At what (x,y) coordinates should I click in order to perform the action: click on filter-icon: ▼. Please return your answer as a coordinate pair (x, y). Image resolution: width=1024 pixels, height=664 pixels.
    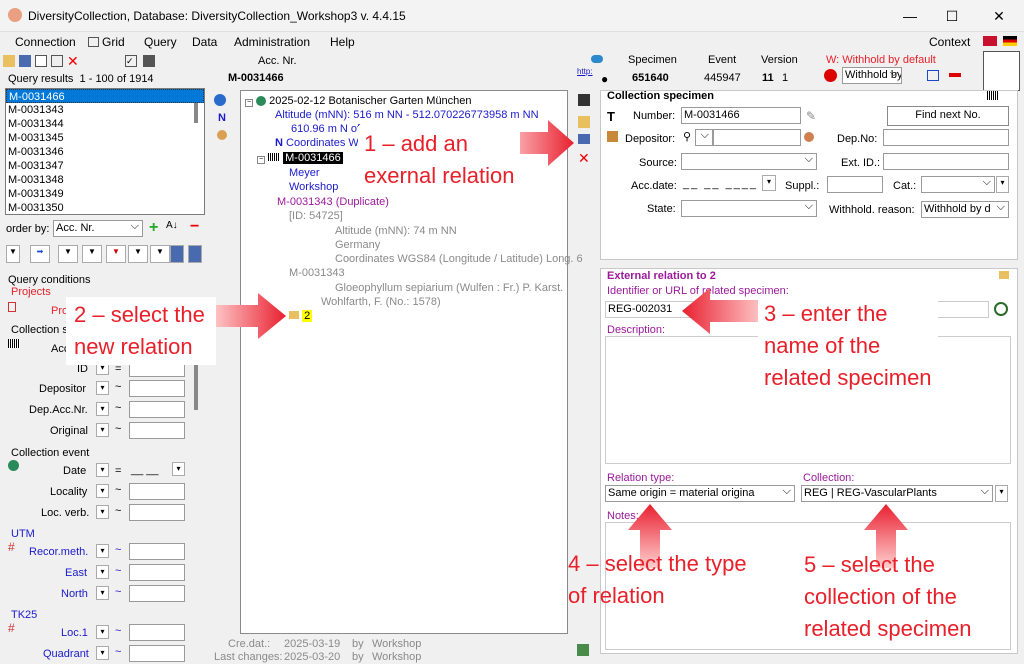
    Looking at the image, I should click on (68, 254).